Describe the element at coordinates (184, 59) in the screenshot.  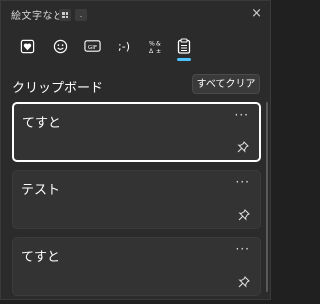
I see `selected-tab-indicator` at that location.